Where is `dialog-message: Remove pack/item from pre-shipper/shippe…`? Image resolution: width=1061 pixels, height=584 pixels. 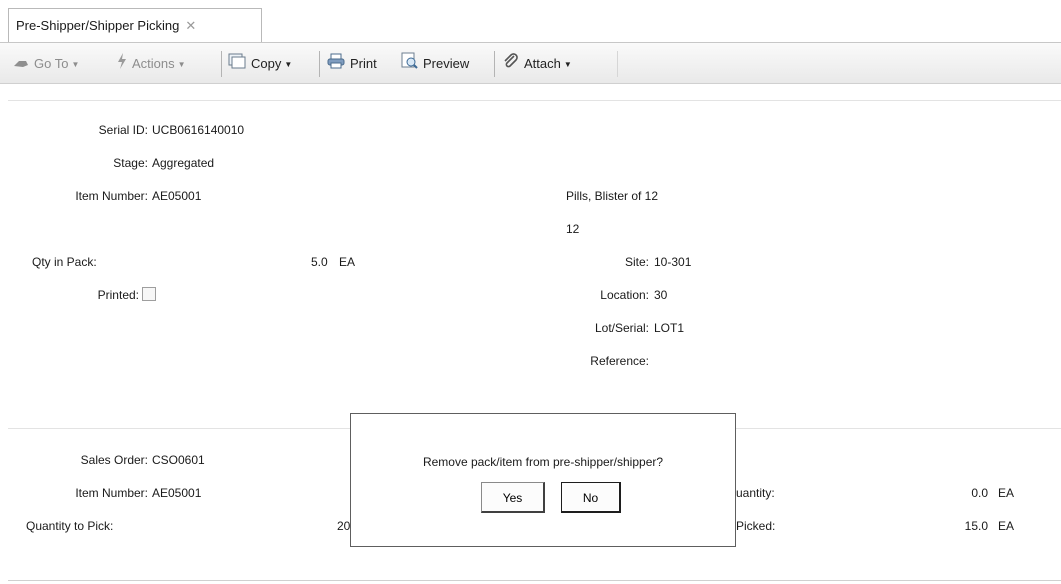 dialog-message: Remove pack/item from pre-shipper/shippe… is located at coordinates (543, 462).